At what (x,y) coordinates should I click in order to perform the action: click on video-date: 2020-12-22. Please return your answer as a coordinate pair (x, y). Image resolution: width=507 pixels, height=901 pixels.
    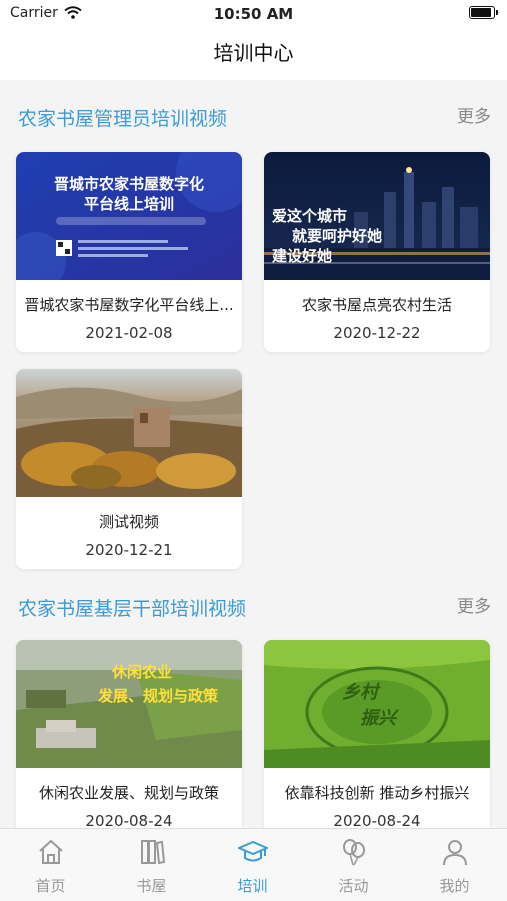
    Looking at the image, I should click on (377, 333).